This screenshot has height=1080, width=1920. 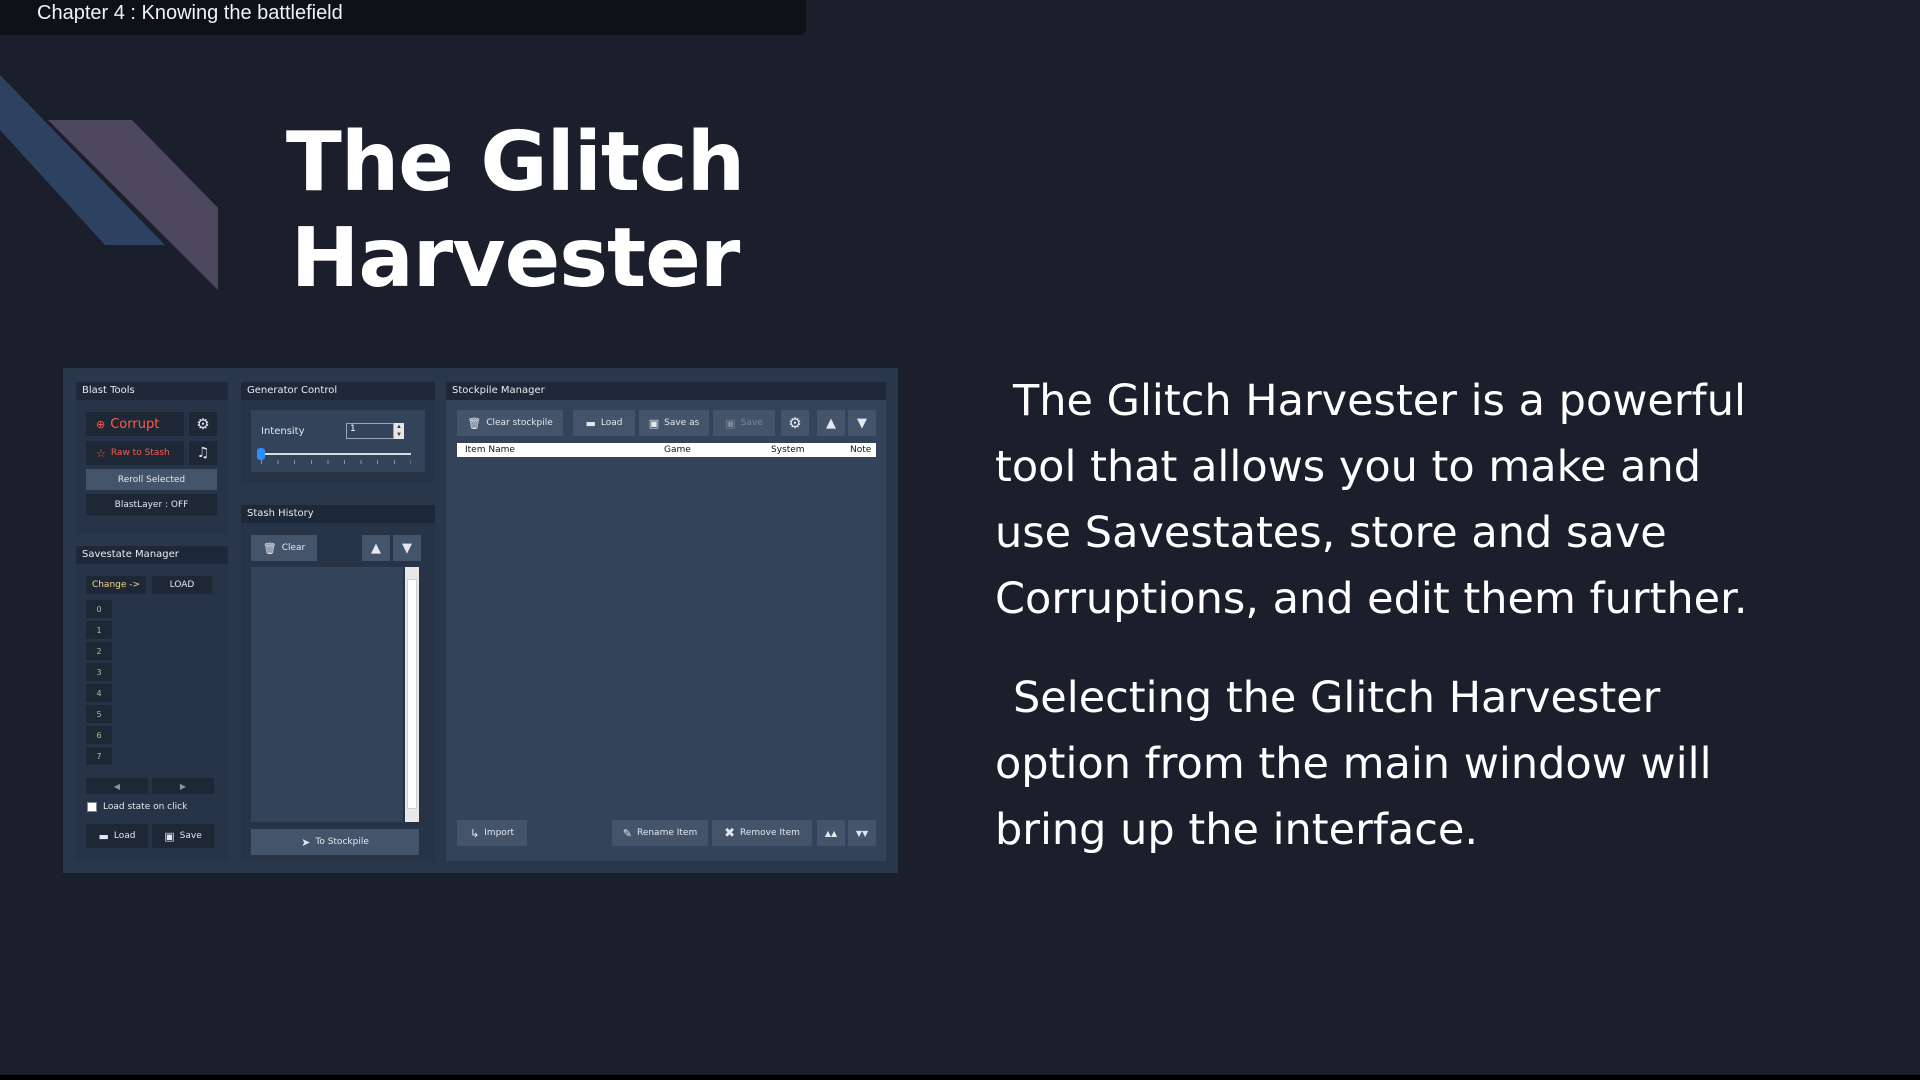 What do you see at coordinates (293, 548) in the screenshot?
I see `clear-stash-label: Clear` at bounding box center [293, 548].